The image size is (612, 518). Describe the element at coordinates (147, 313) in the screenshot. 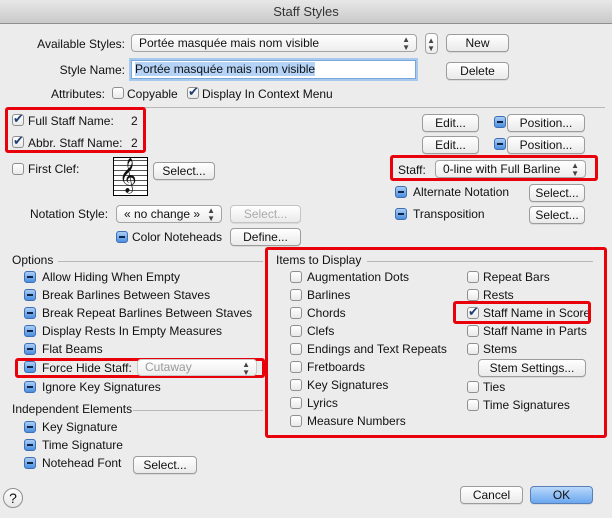

I see `break-repeat-barlines-between-staves-label: Break Repeat Barlines Between Staves` at that location.